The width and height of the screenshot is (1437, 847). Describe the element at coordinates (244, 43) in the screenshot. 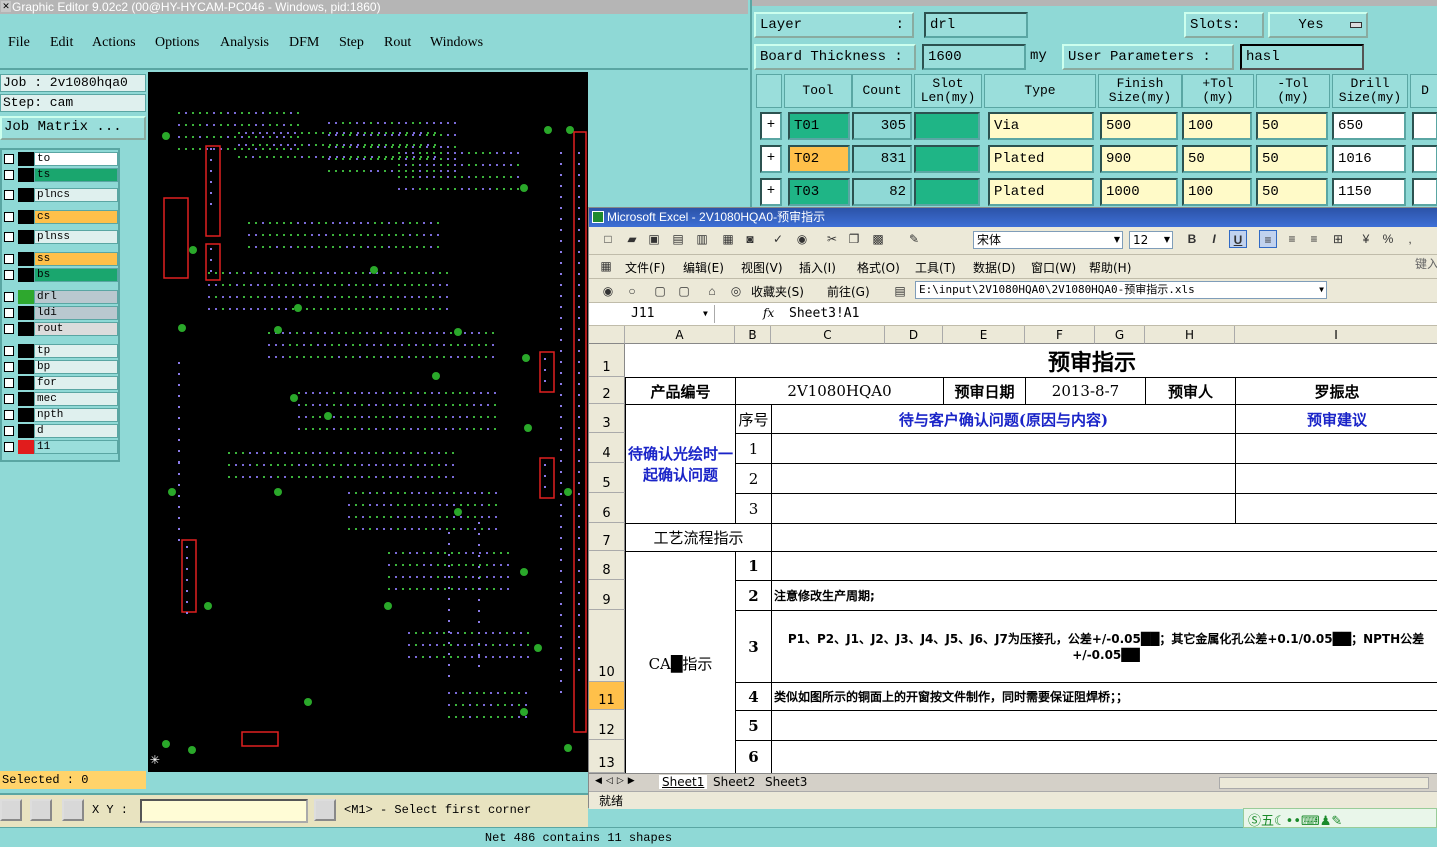

I see `menu-analysis: Analysis` at that location.